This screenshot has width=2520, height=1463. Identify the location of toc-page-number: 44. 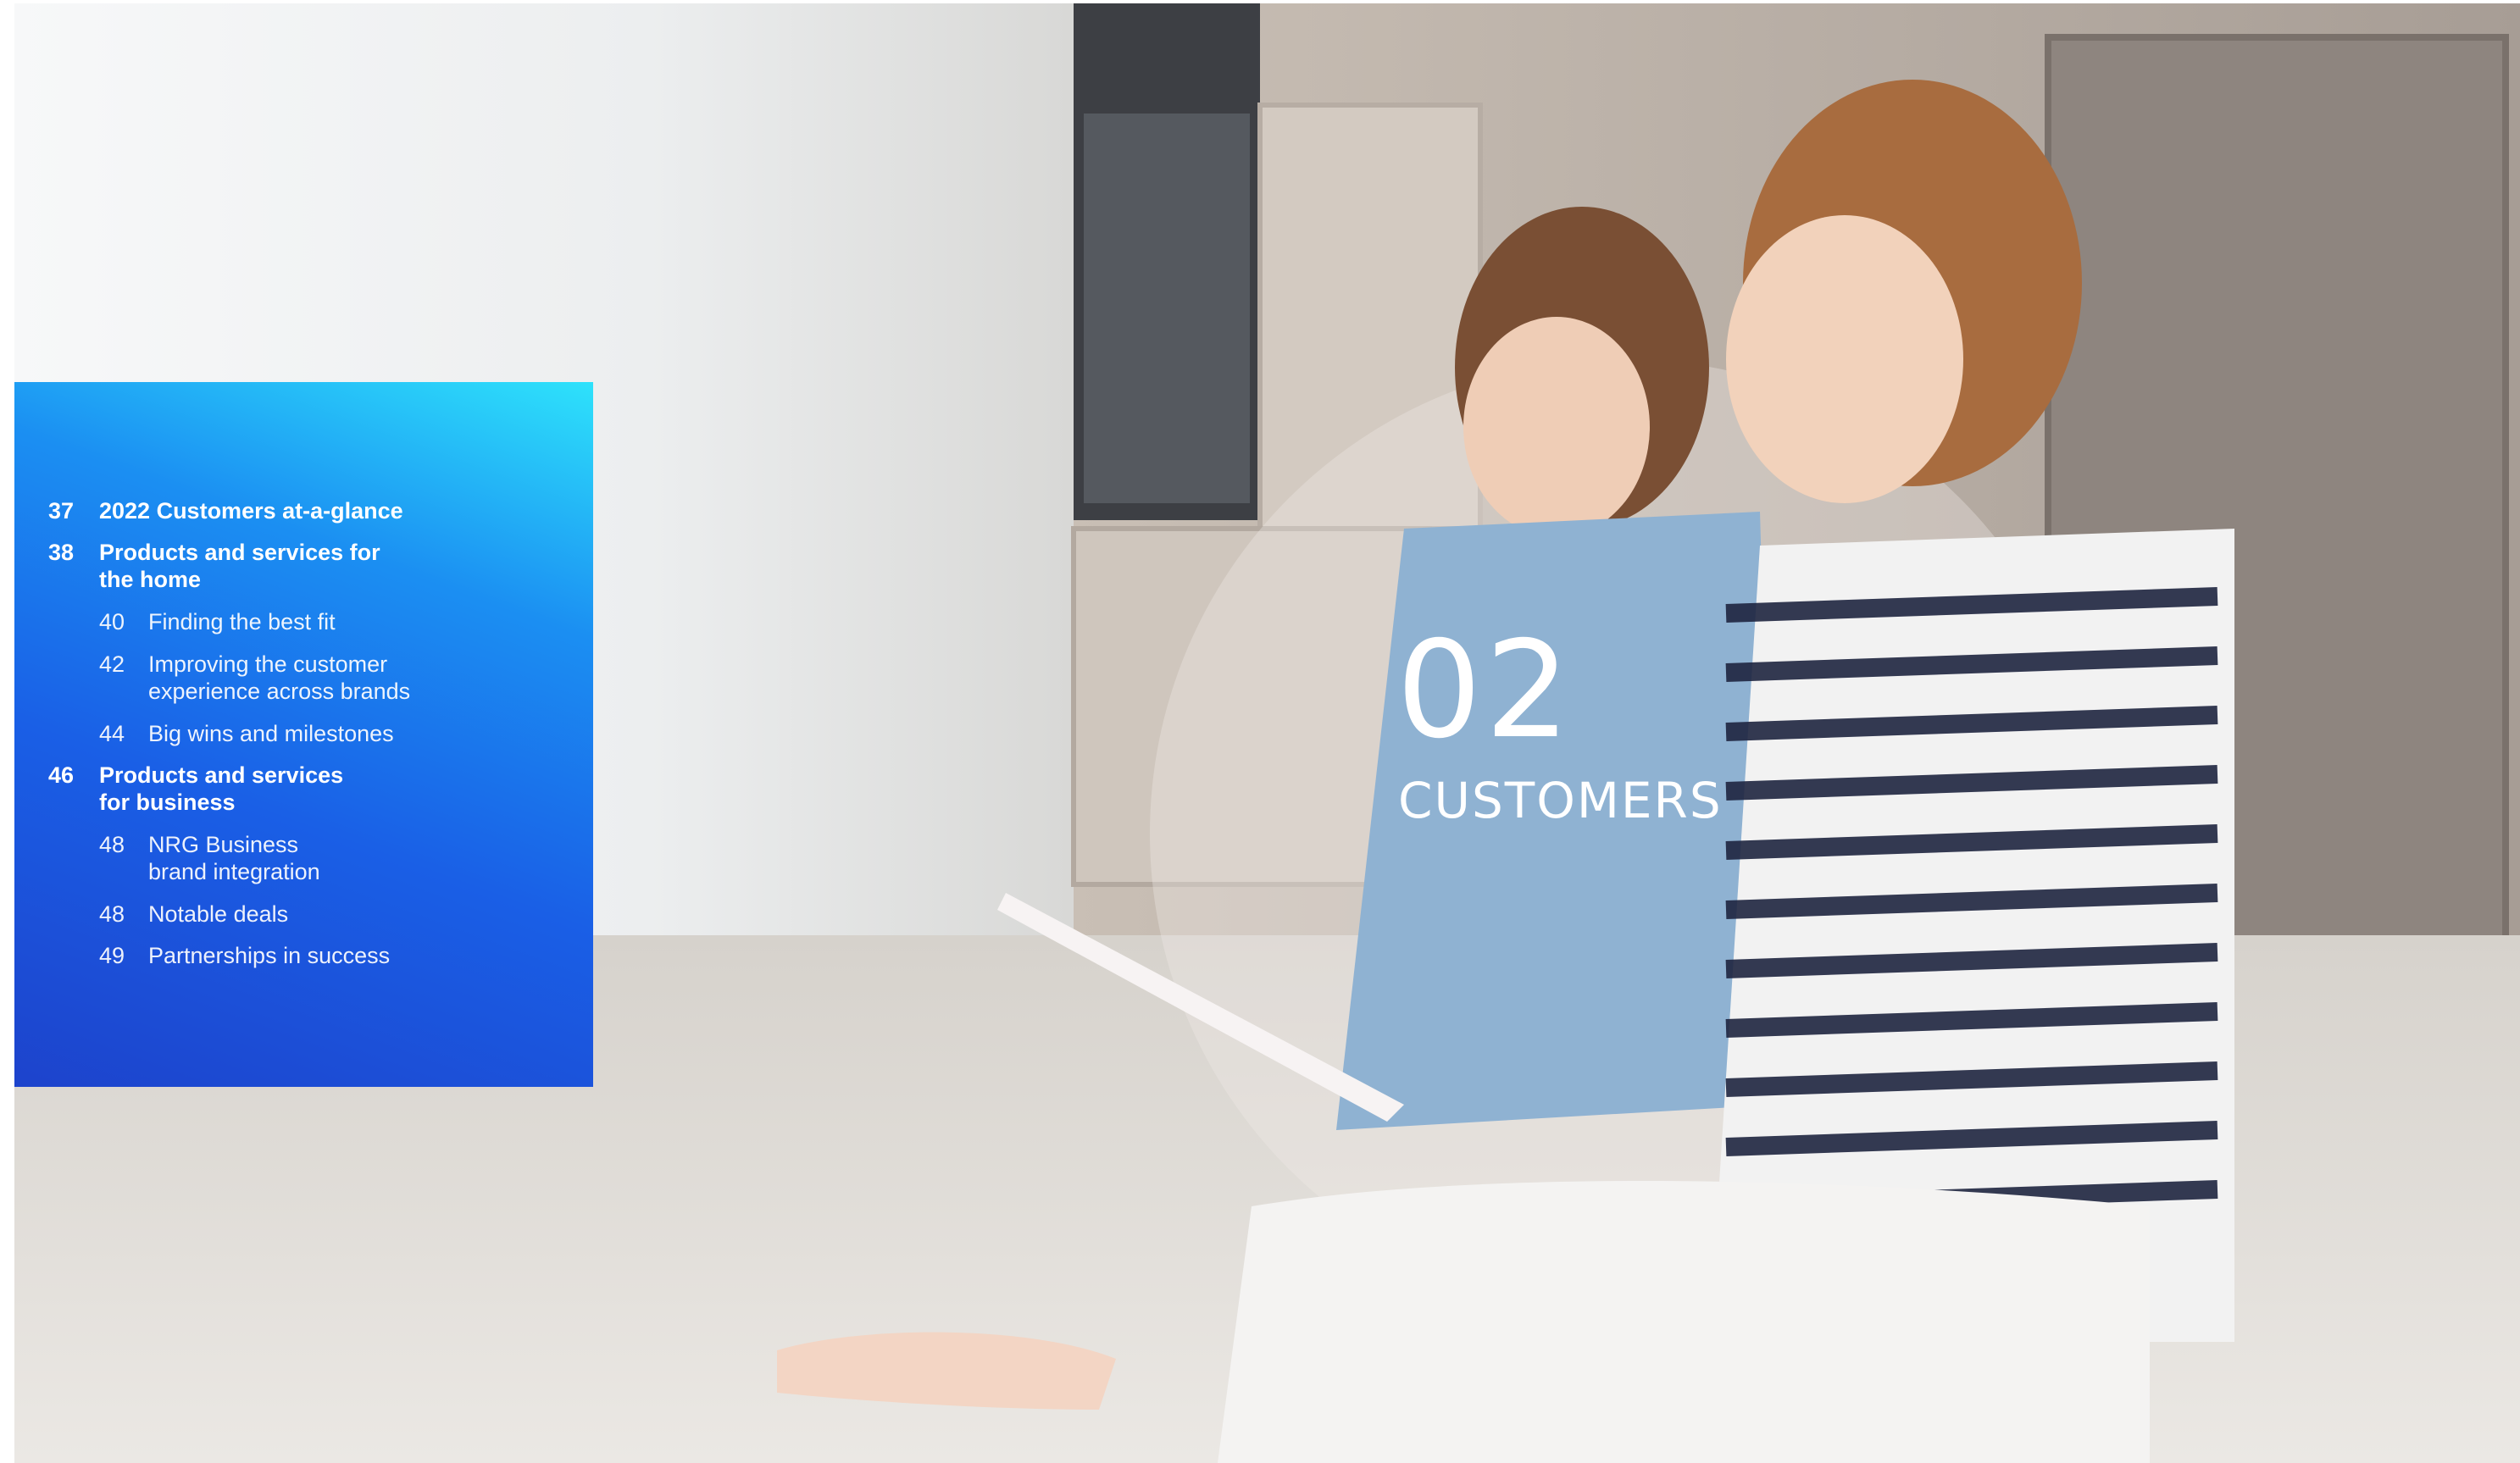
(112, 733).